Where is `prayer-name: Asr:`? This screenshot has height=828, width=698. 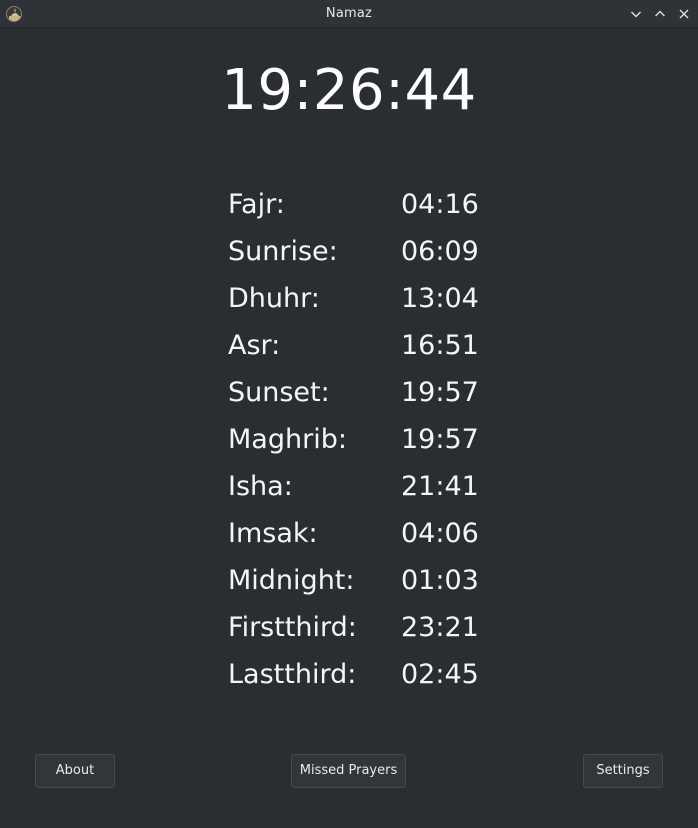
prayer-name: Asr: is located at coordinates (254, 345).